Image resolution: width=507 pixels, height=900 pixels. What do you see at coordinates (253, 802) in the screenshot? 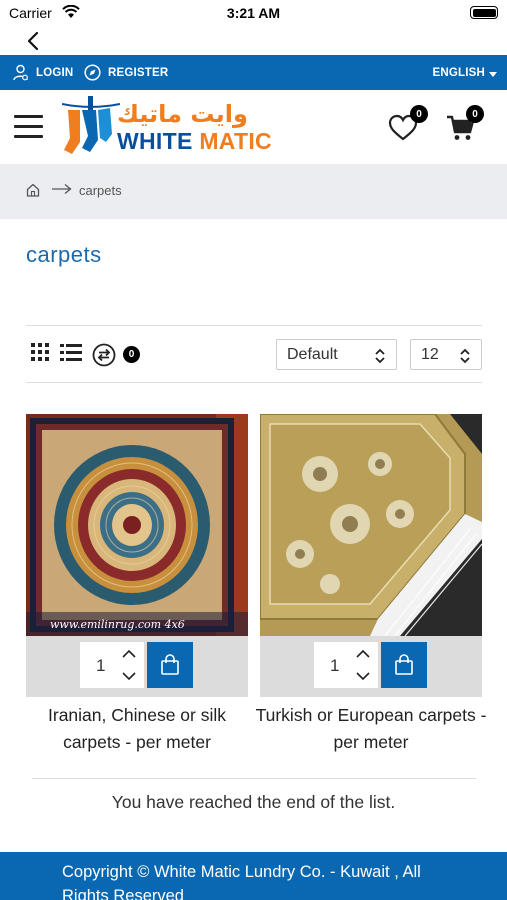
I see `end-of-list-message: You have reached the end of the list.` at bounding box center [253, 802].